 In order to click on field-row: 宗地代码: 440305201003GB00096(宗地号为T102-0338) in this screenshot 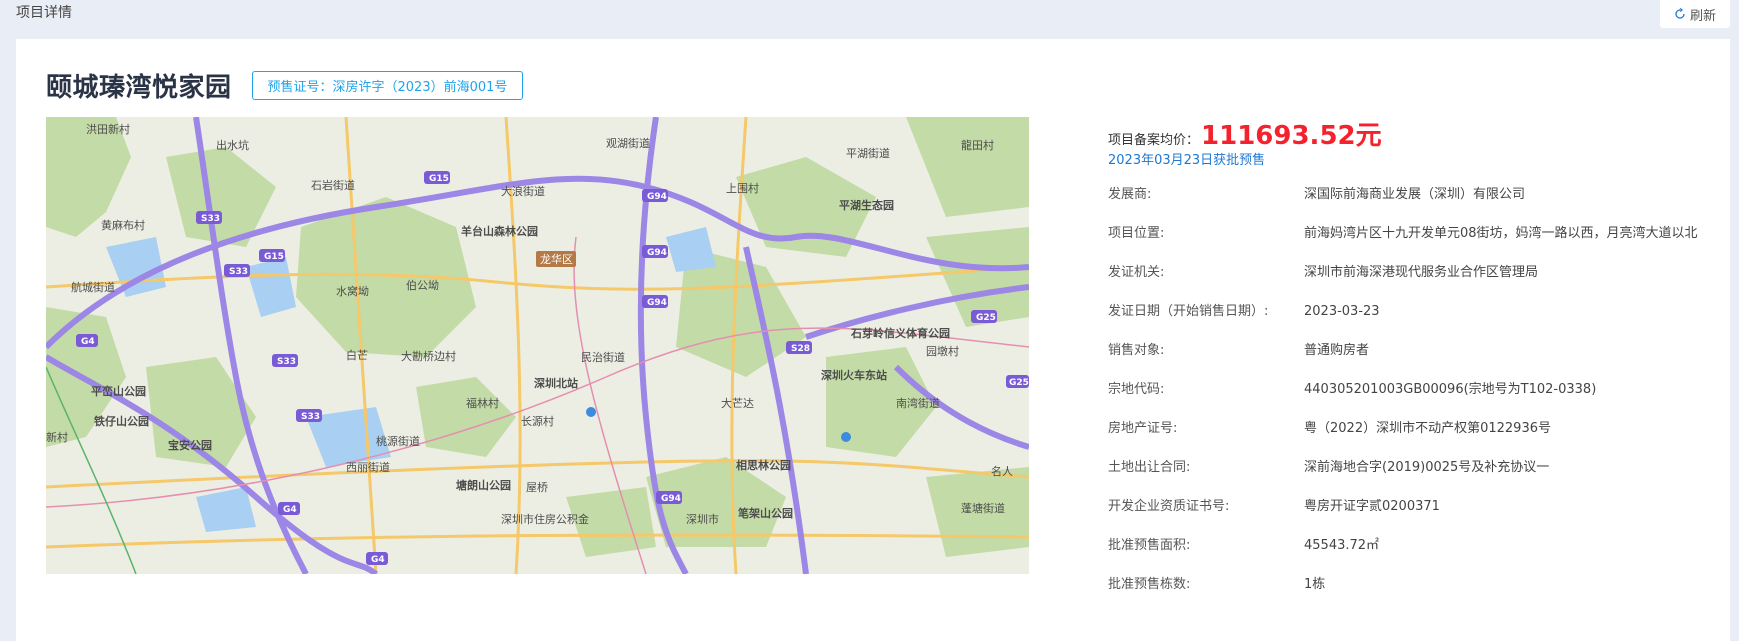, I will do `click(1408, 389)`.